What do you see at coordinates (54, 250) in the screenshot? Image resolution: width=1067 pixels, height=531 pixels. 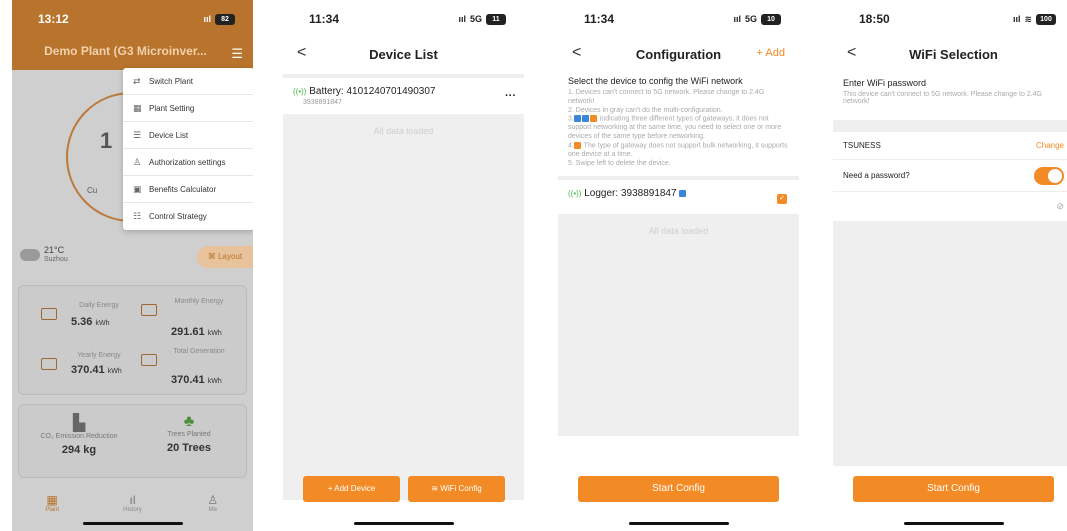 I see `temperature: 21°C` at bounding box center [54, 250].